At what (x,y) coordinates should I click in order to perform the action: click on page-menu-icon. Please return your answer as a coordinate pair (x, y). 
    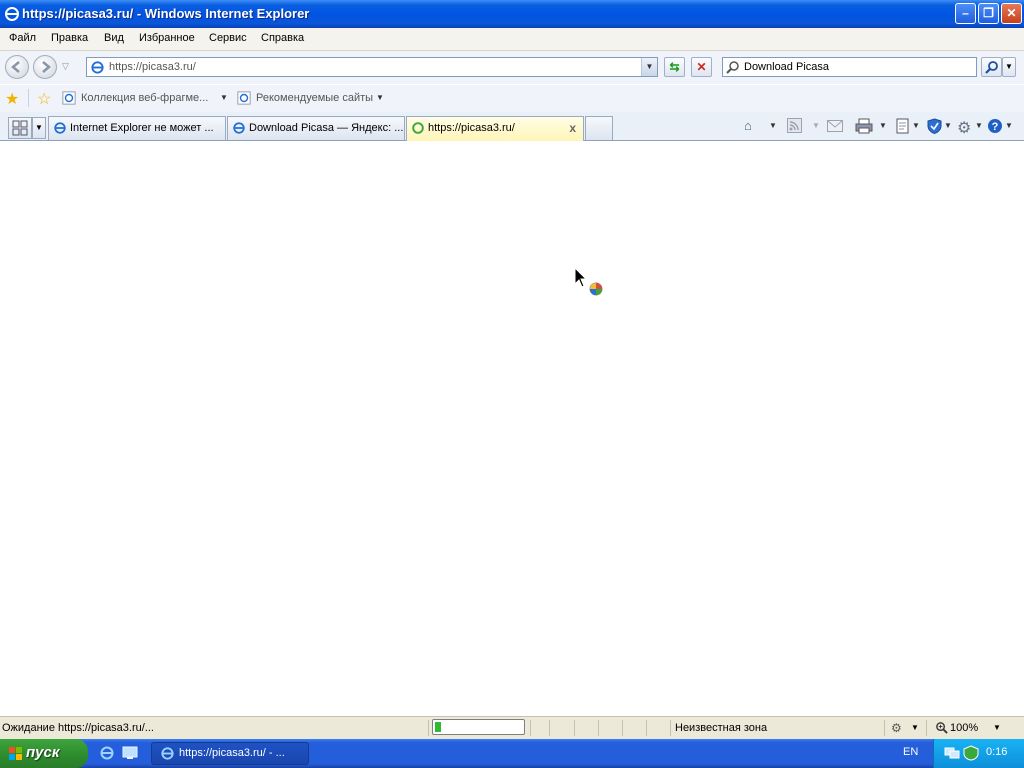
    Looking at the image, I should click on (903, 127).